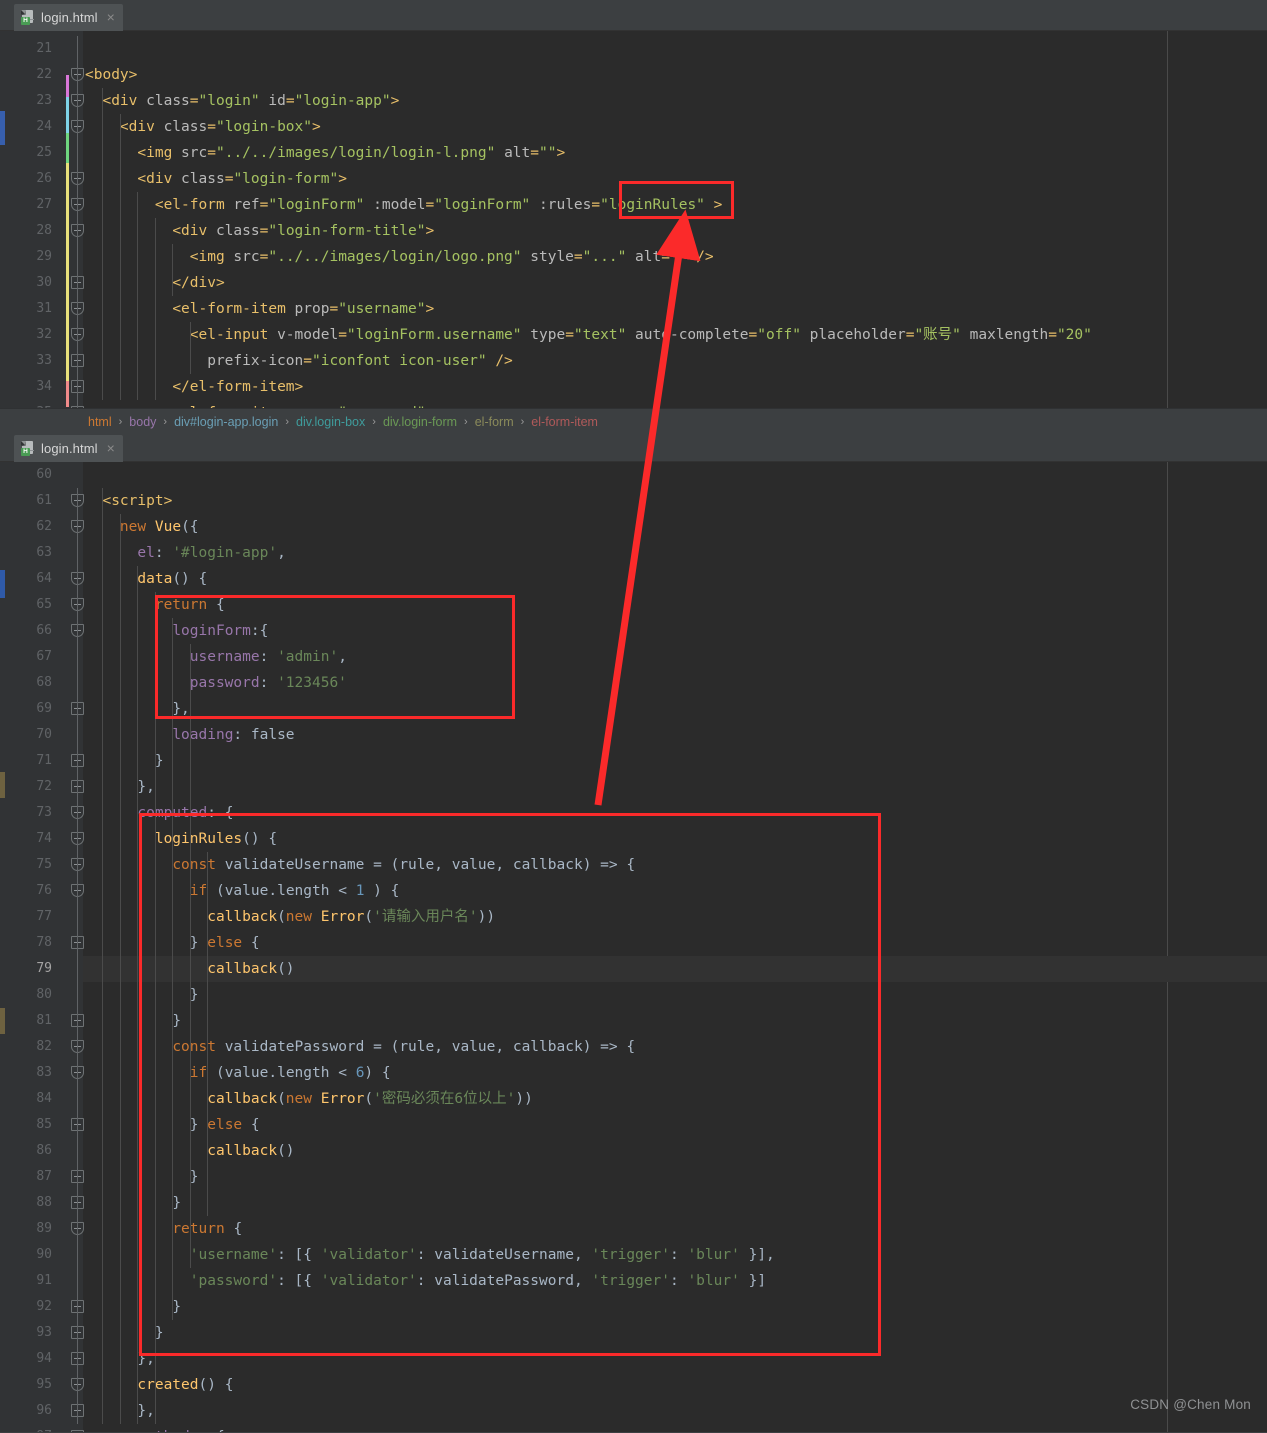 This screenshot has height=1433, width=1267. What do you see at coordinates (44, 334) in the screenshot?
I see `line-number: 32` at bounding box center [44, 334].